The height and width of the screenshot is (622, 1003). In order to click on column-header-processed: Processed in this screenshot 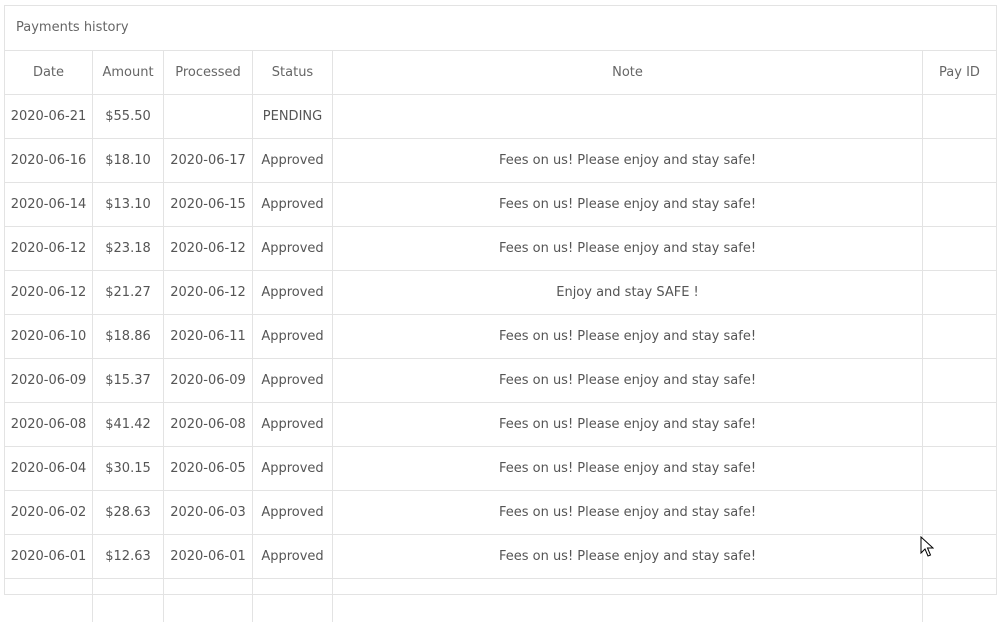, I will do `click(208, 73)`.